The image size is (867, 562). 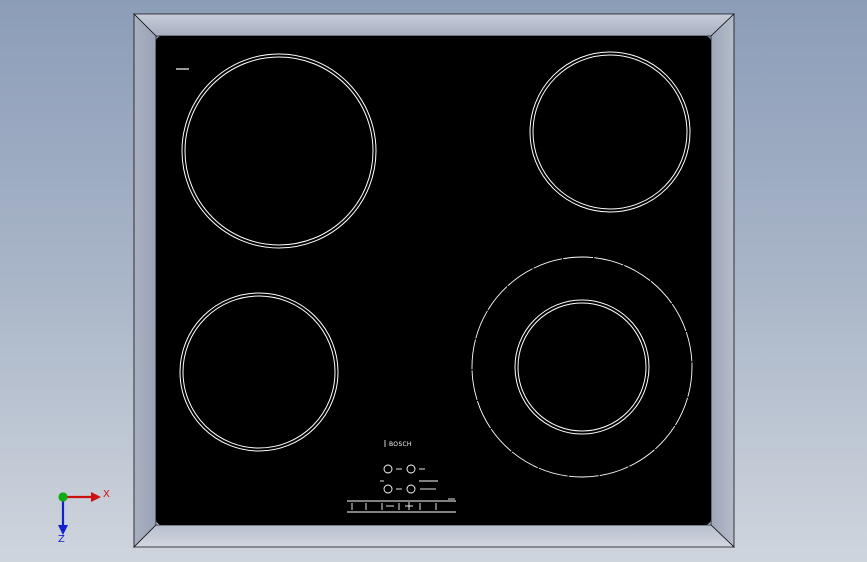 I want to click on brand-label: BOSCH, so click(x=400, y=444).